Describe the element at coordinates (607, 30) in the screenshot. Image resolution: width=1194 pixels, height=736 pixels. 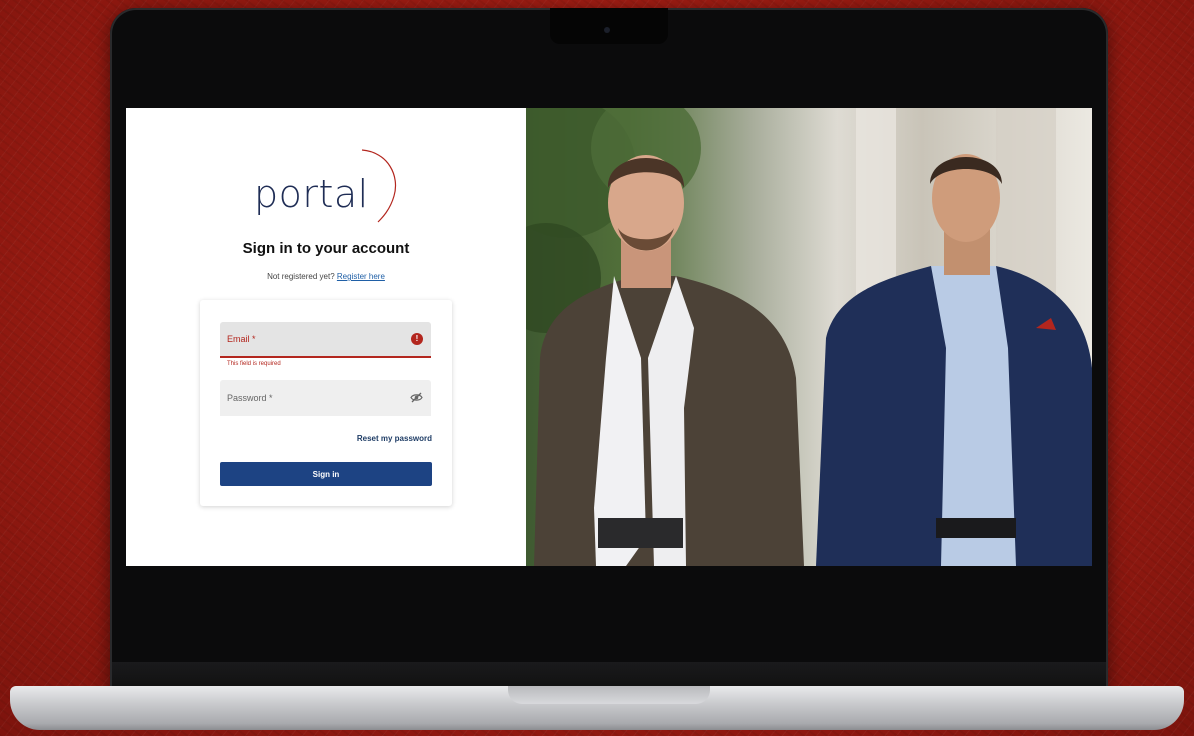
I see `camera-icon` at that location.